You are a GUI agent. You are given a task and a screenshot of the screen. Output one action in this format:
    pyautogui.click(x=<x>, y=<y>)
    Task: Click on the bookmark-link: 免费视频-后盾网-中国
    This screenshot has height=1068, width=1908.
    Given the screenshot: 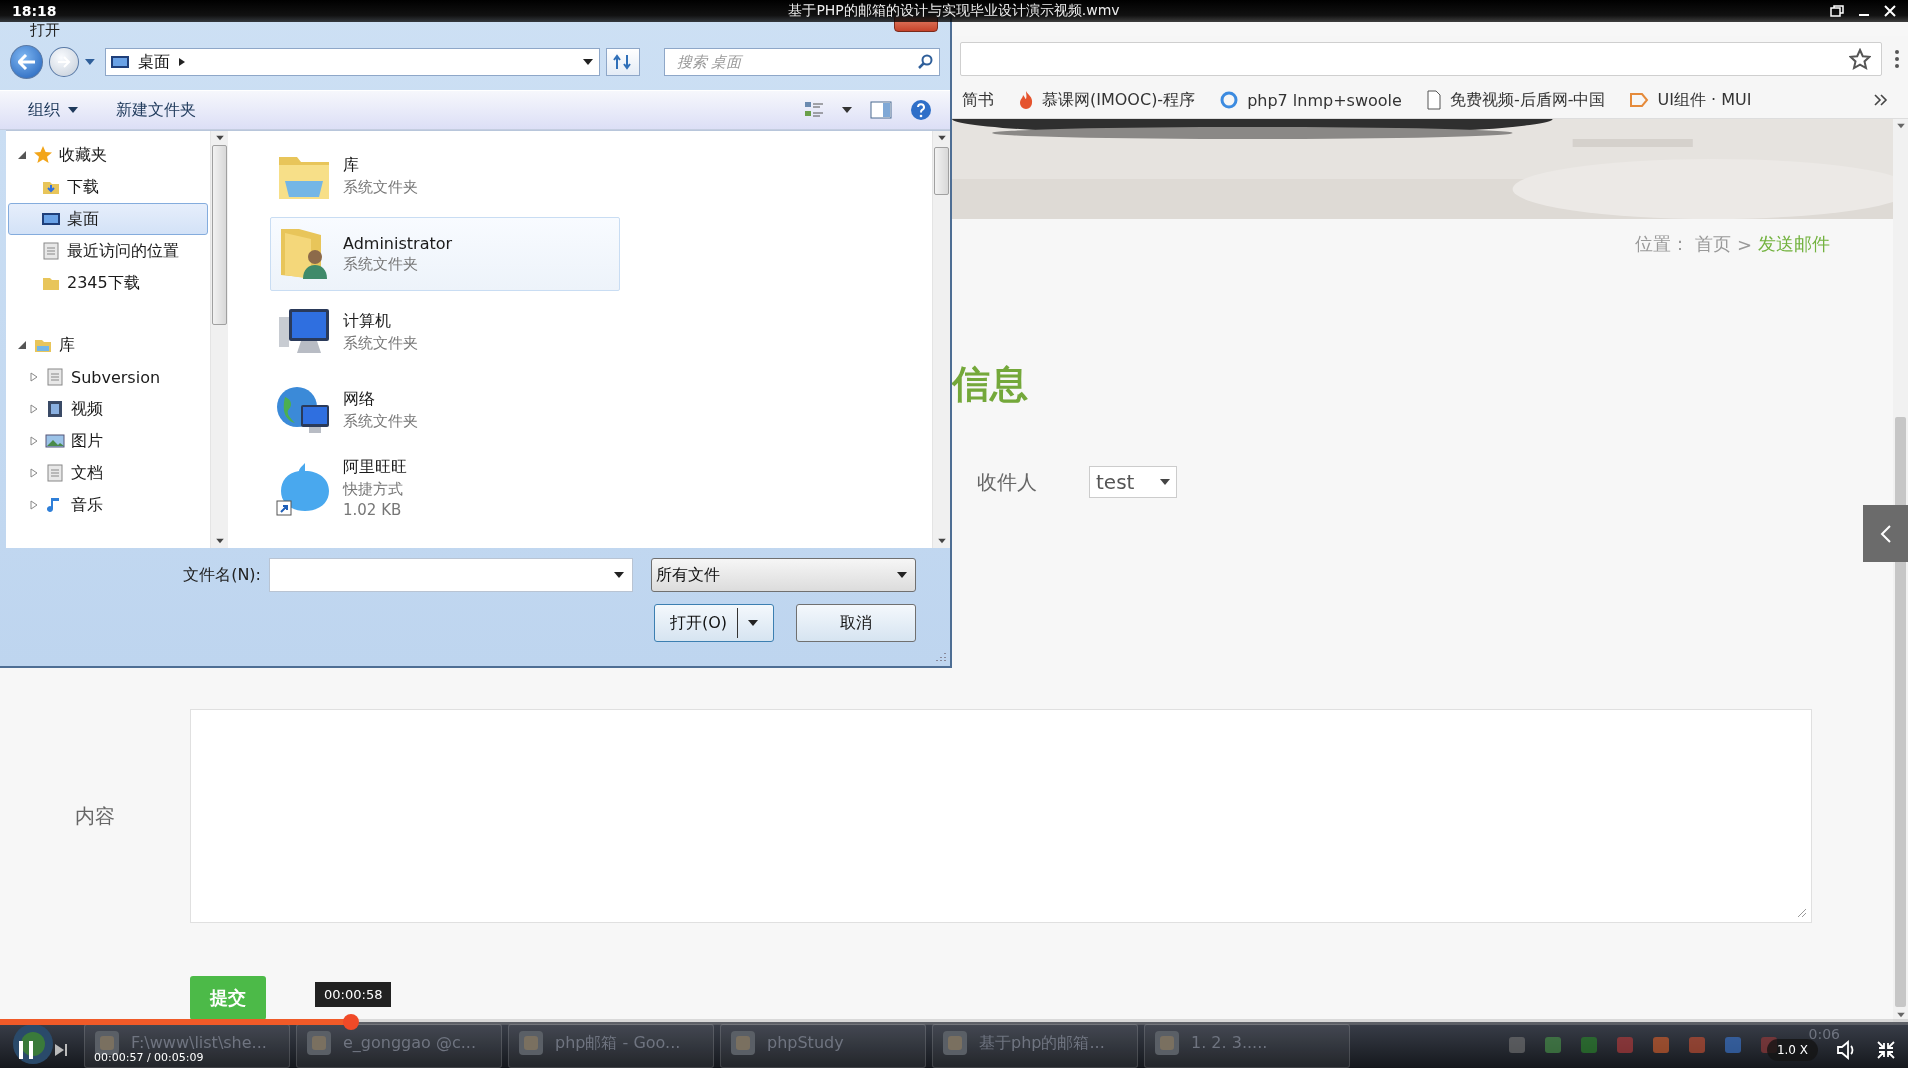 What is the action you would take?
    pyautogui.click(x=1515, y=100)
    